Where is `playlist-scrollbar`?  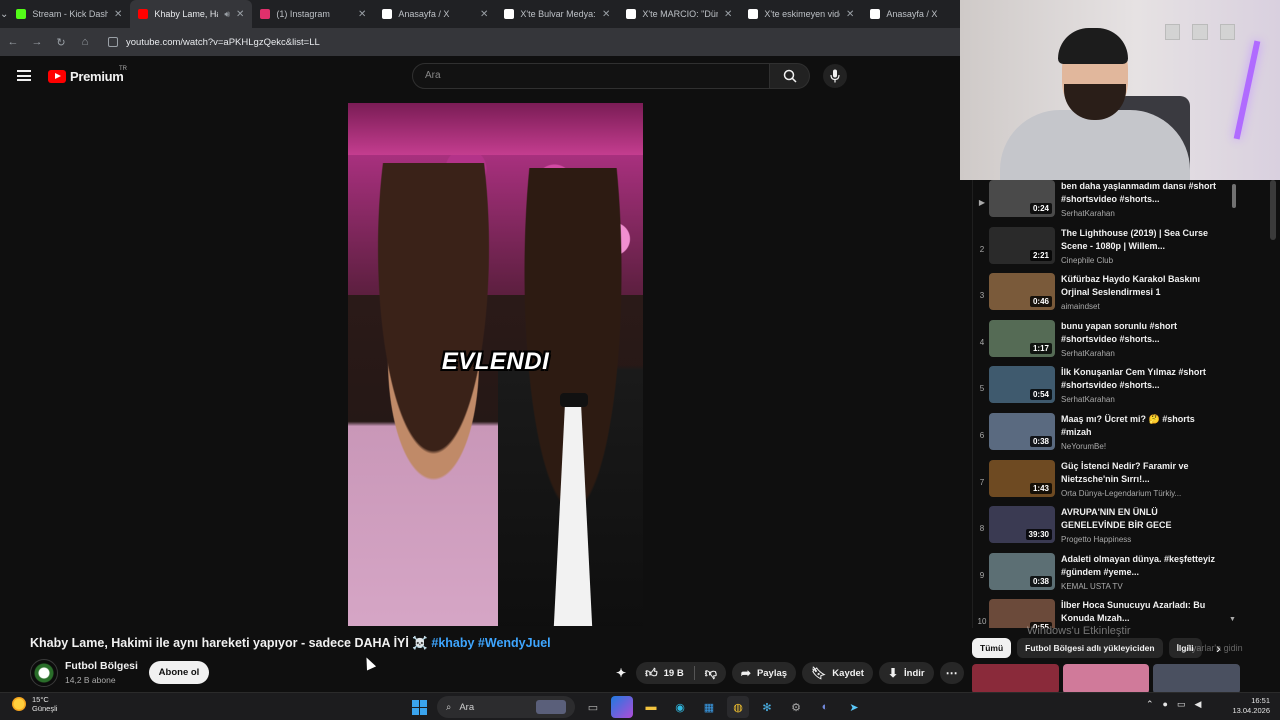
playlist-scrollbar is located at coordinates (1234, 196).